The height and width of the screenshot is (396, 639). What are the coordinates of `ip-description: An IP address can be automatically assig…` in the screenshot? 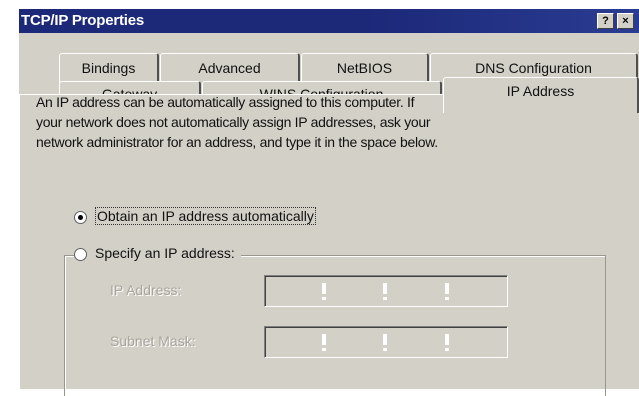 It's located at (326, 122).